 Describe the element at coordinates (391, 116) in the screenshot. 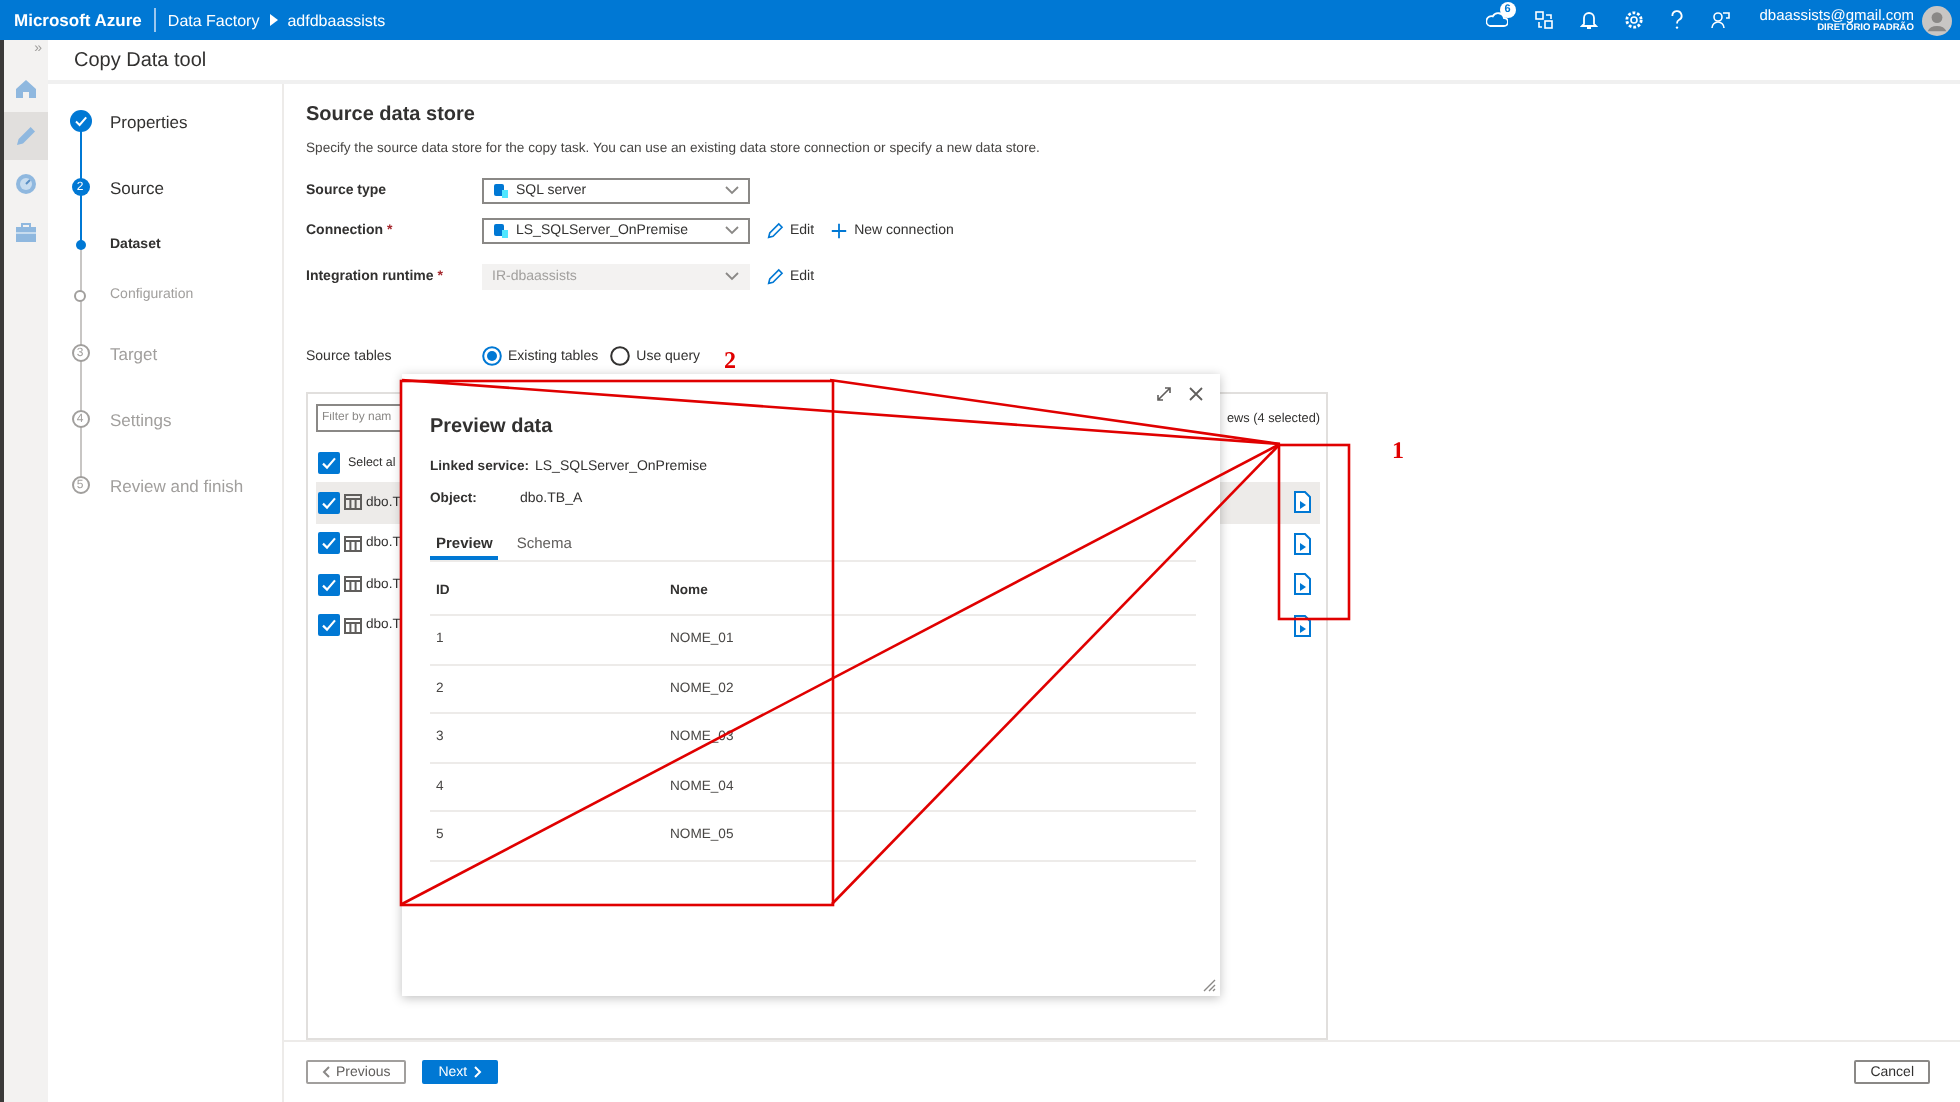

I see `section-heading: Source data store` at that location.